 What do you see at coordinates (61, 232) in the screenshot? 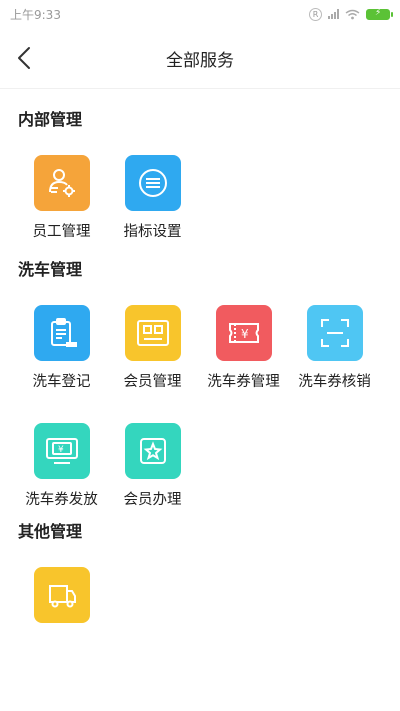
I see `service-label: 员工管理` at bounding box center [61, 232].